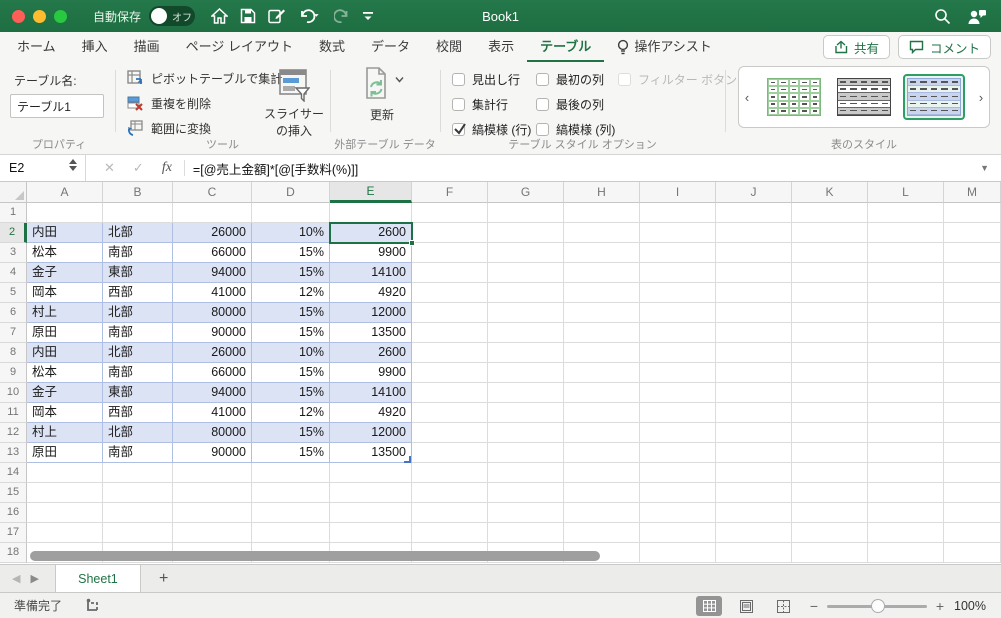  Describe the element at coordinates (754, 192) in the screenshot. I see `column-header-J: J` at that location.